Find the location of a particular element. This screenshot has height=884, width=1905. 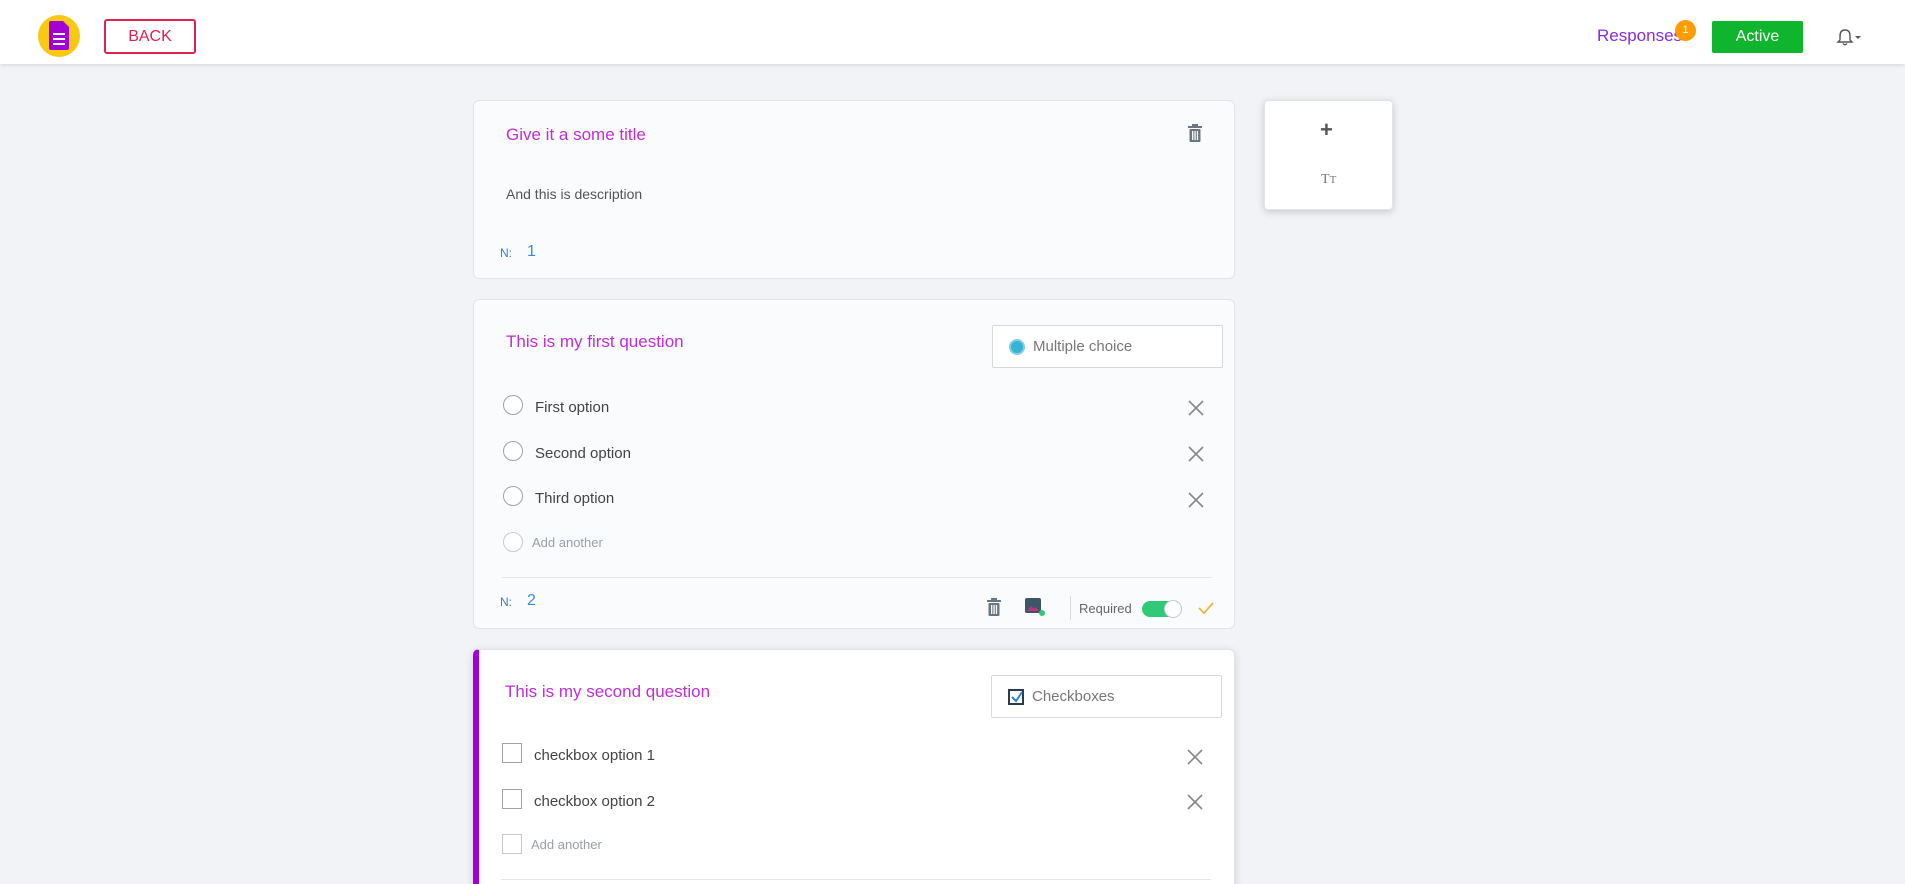

forms-icon is located at coordinates (59, 35).